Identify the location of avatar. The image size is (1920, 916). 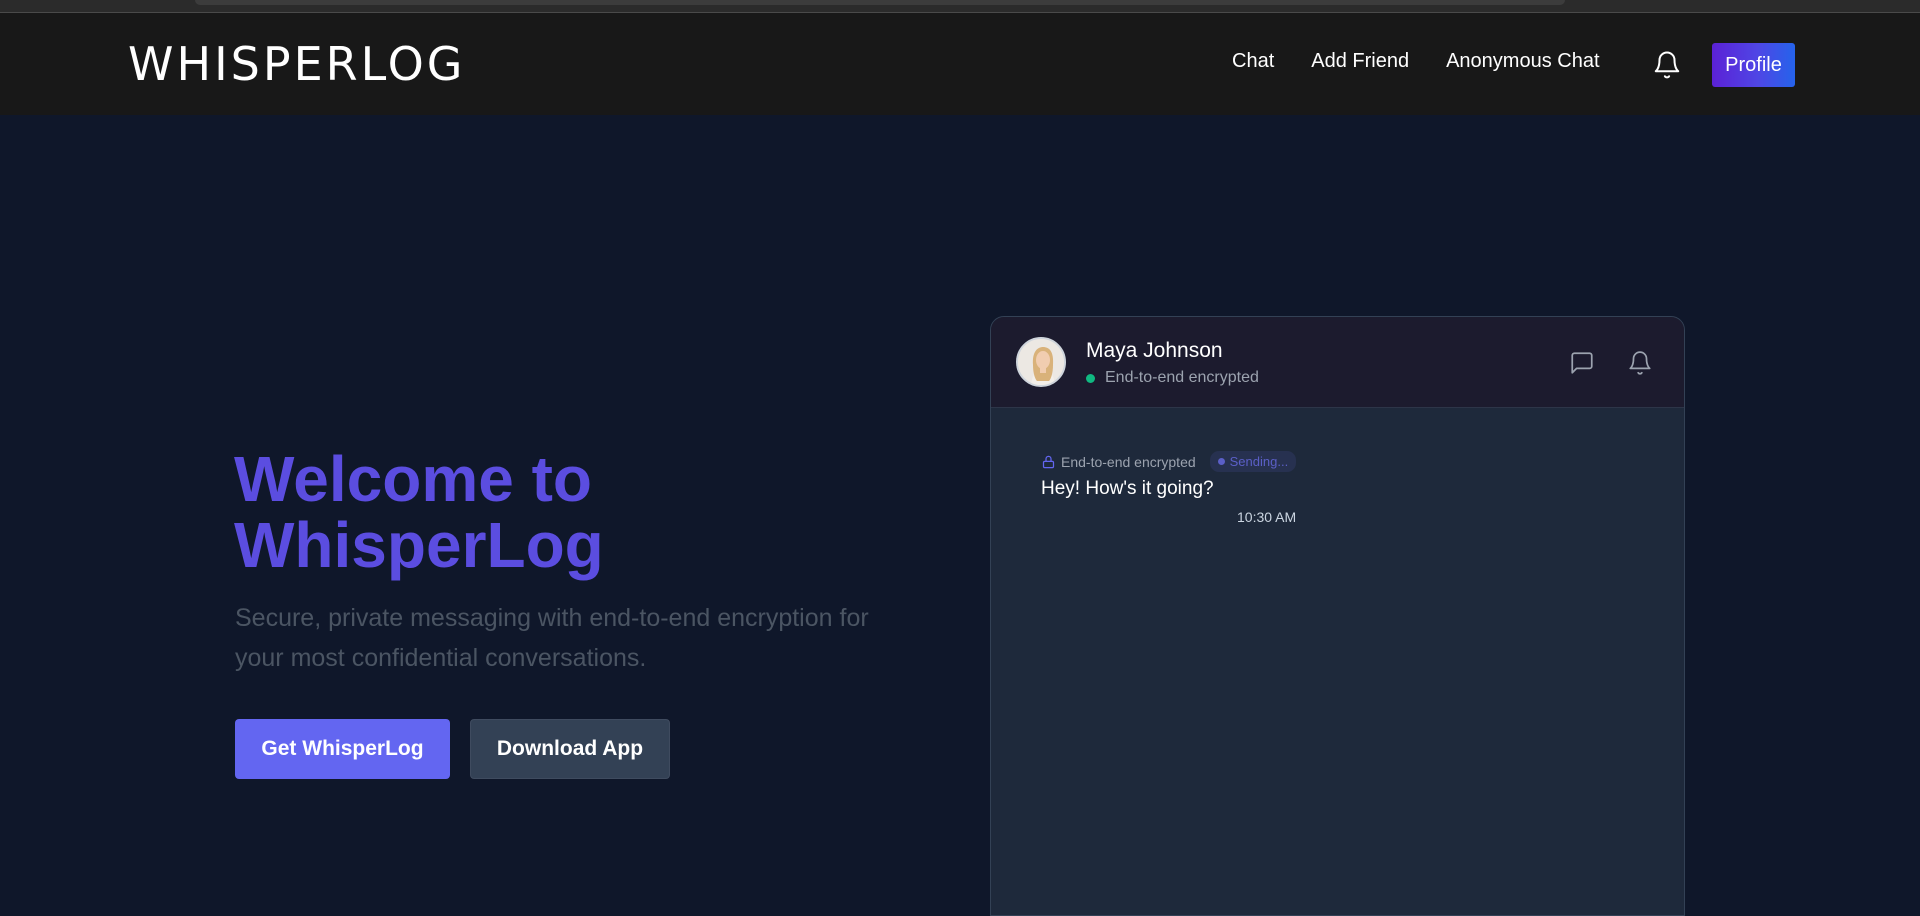
(1041, 362).